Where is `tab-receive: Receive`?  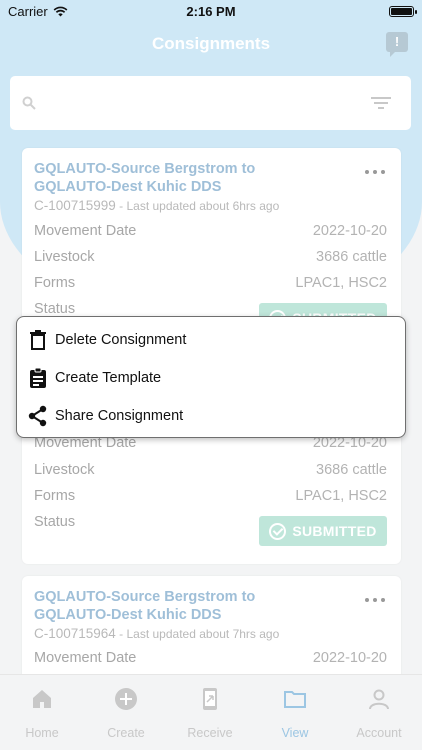
tab-receive: Receive is located at coordinates (210, 713).